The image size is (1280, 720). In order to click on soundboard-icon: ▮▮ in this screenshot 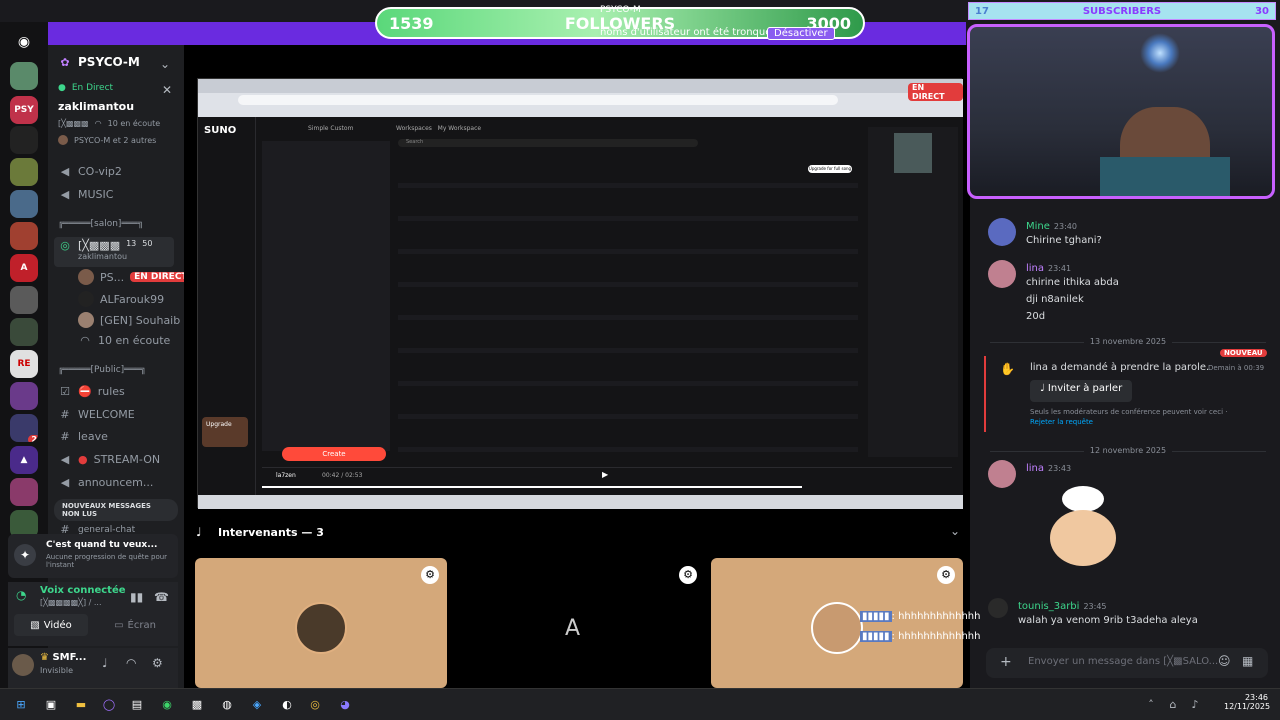, I will do `click(136, 597)`.